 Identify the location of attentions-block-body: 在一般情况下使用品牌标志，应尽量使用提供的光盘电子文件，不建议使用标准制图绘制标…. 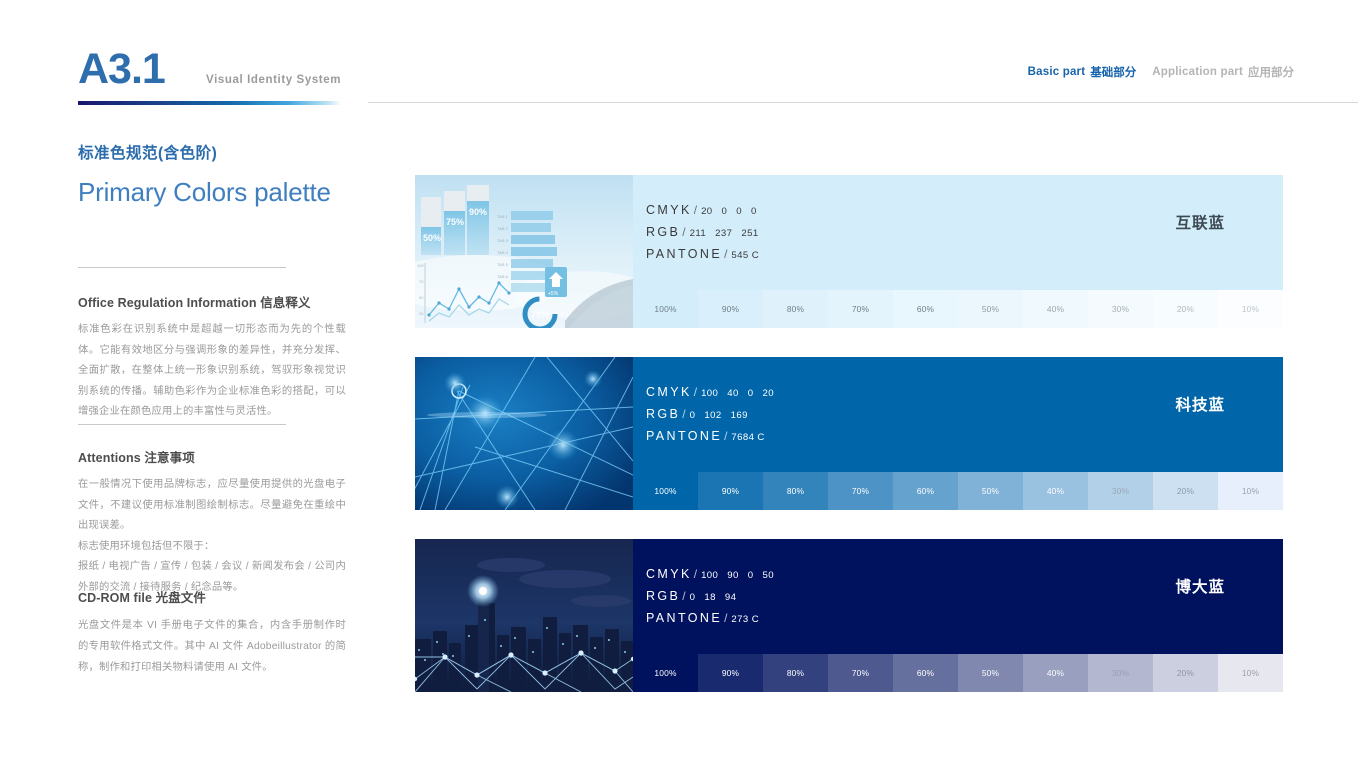
(212, 536).